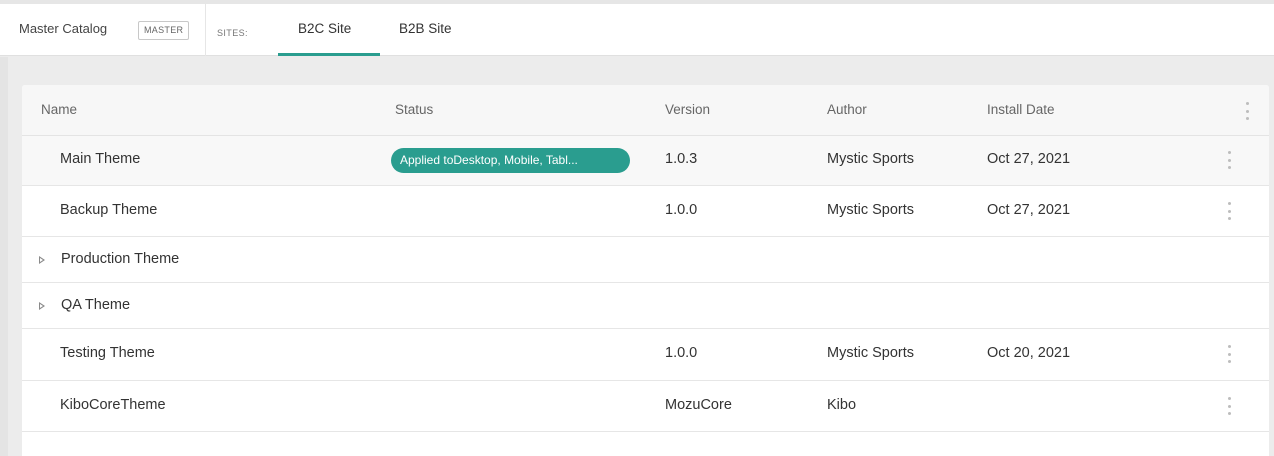  What do you see at coordinates (645, 110) in the screenshot?
I see `table-header: Name Status Version Author Install Date` at bounding box center [645, 110].